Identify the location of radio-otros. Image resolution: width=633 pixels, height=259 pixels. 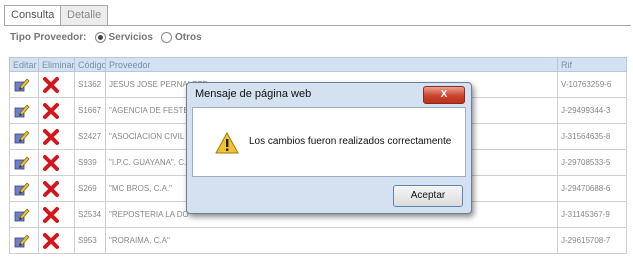
(166, 37).